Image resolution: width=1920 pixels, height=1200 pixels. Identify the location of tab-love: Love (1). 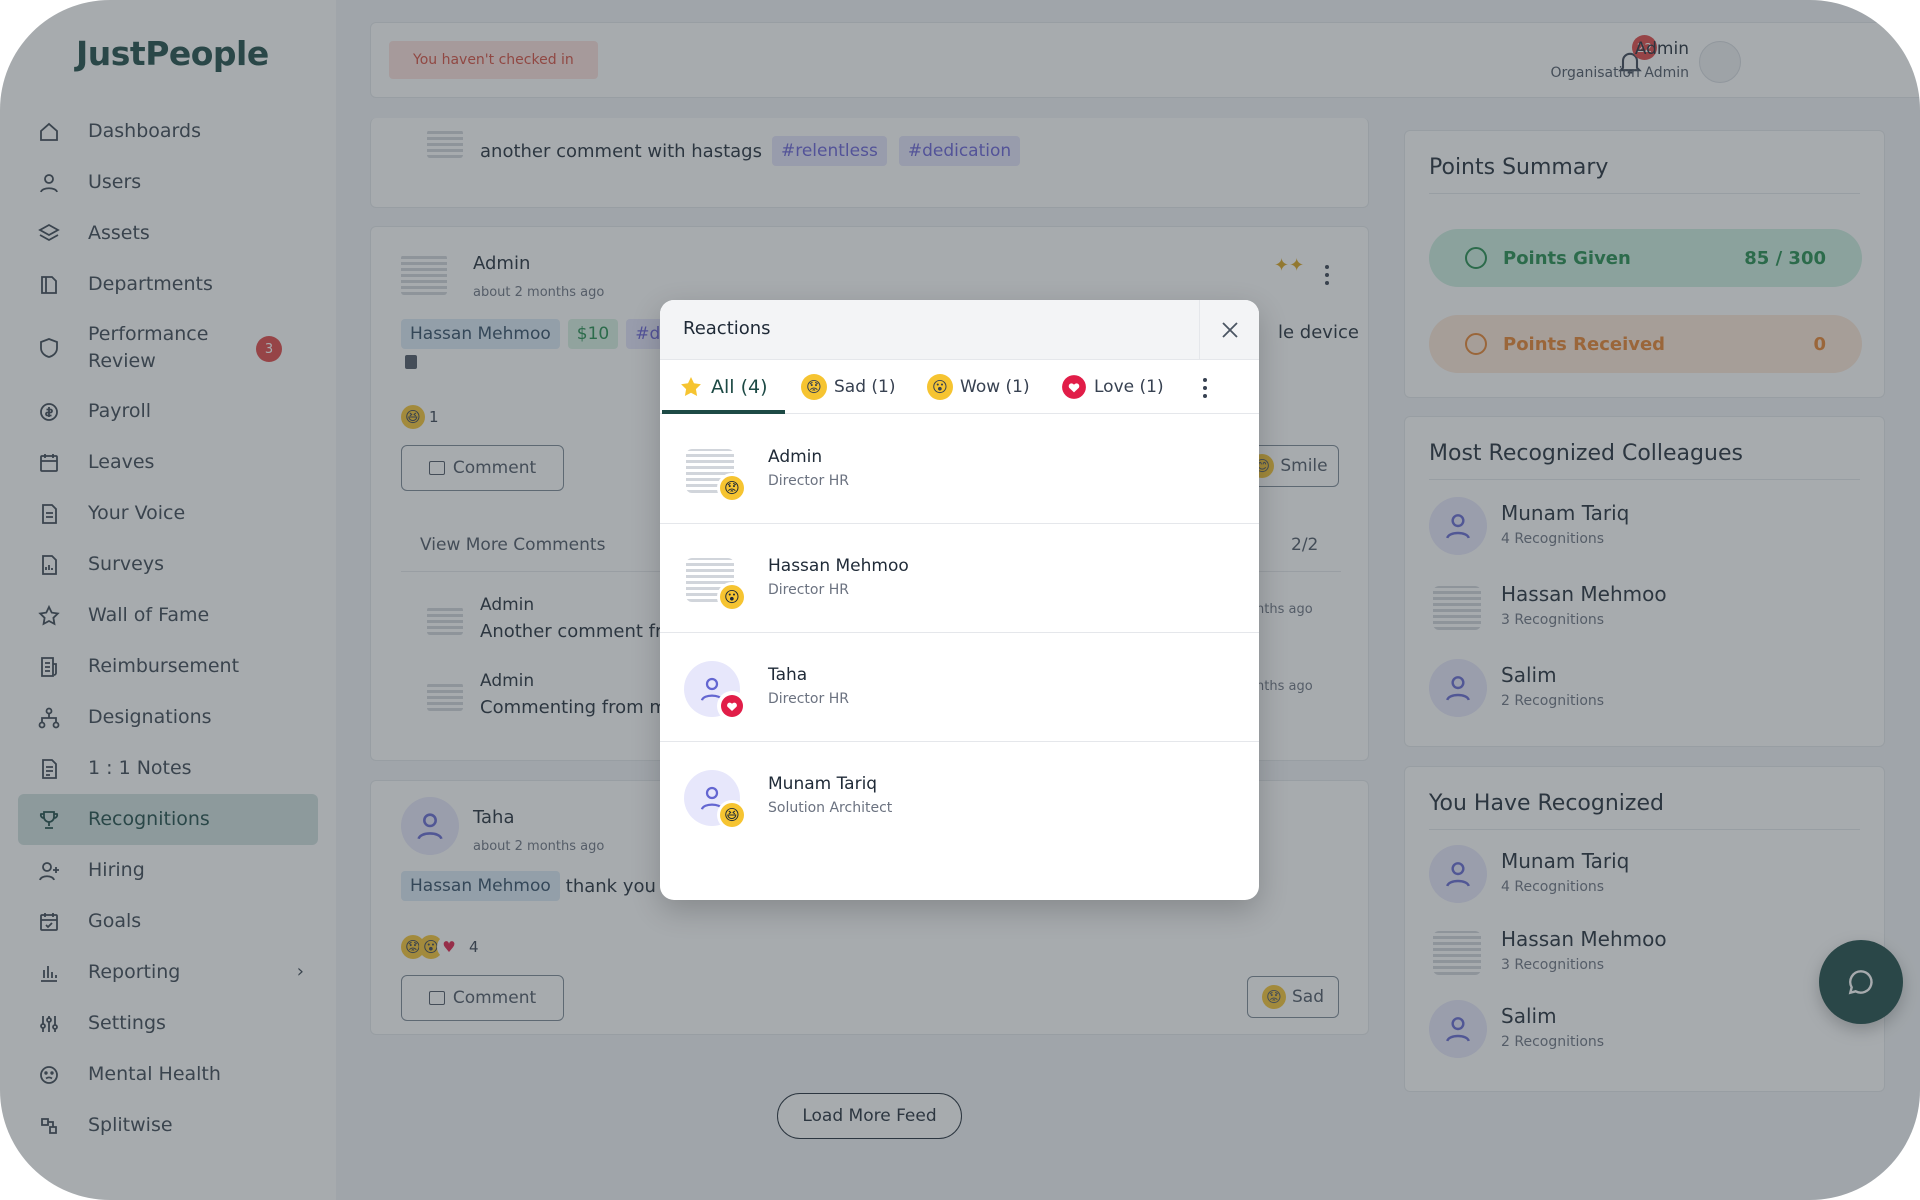
(1112, 387).